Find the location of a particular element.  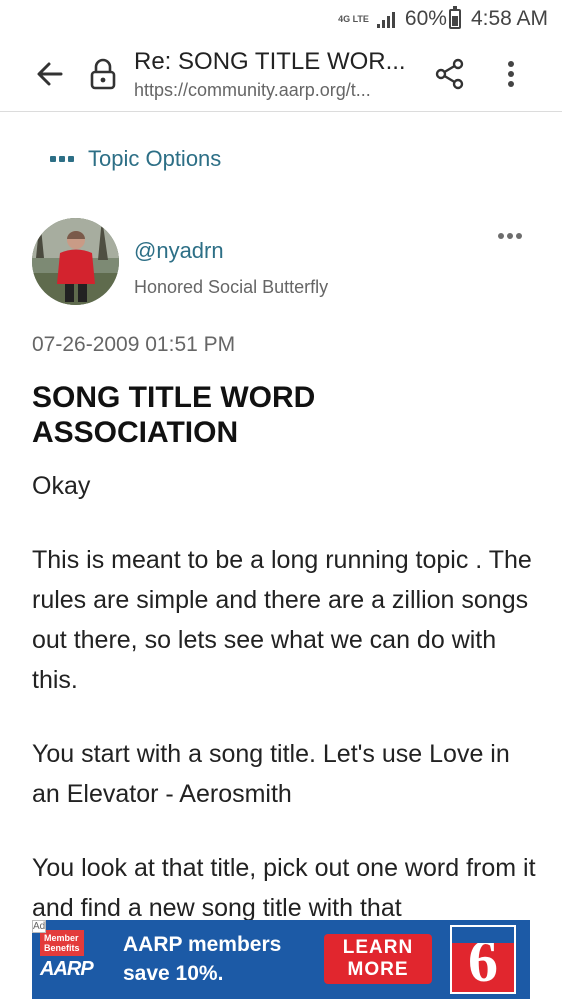

author-rank: Honored Social Butterfly is located at coordinates (231, 287).